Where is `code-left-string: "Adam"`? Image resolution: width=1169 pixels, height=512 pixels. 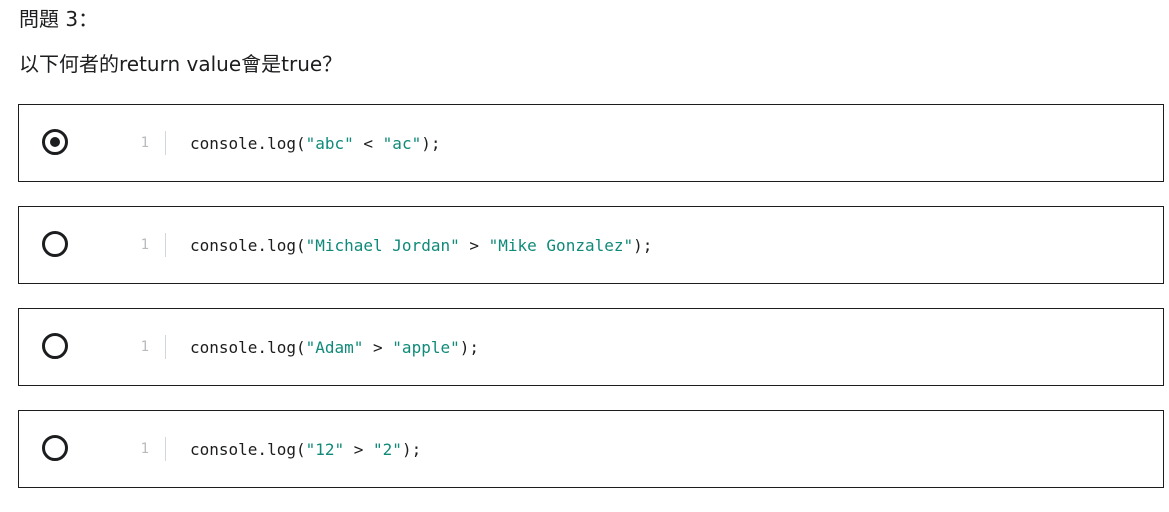 code-left-string: "Adam" is located at coordinates (334, 347).